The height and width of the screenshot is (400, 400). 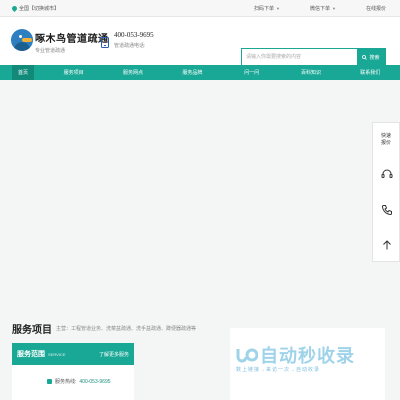 I want to click on header-phone-label: 管道疏通电话:, so click(x=130, y=46).